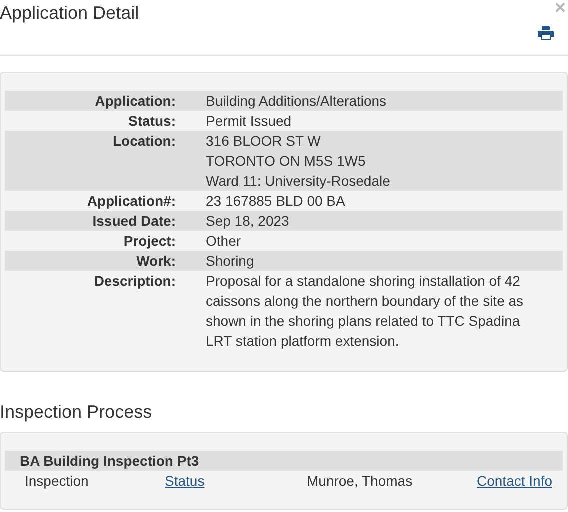 Image resolution: width=568 pixels, height=512 pixels. What do you see at coordinates (131, 201) in the screenshot?
I see `field-label: Application#:` at bounding box center [131, 201].